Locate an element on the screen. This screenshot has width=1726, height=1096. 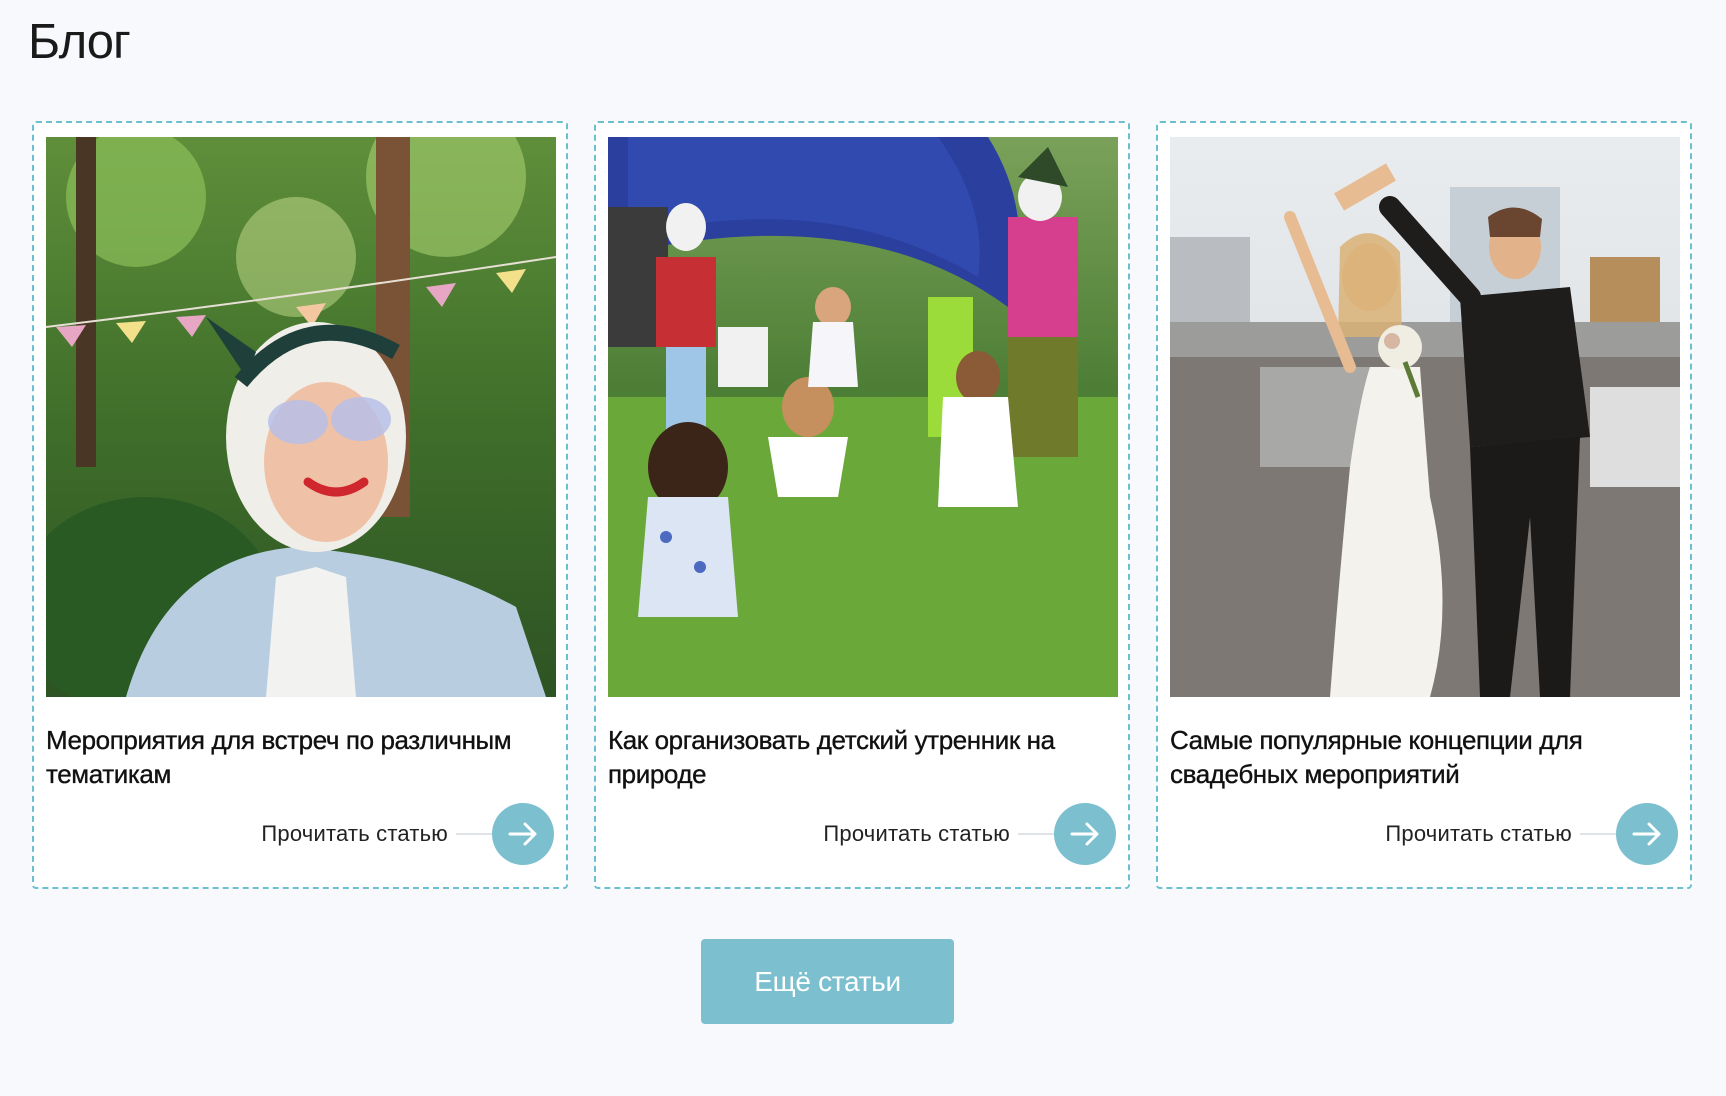
page-title: Блог is located at coordinates (79, 42).